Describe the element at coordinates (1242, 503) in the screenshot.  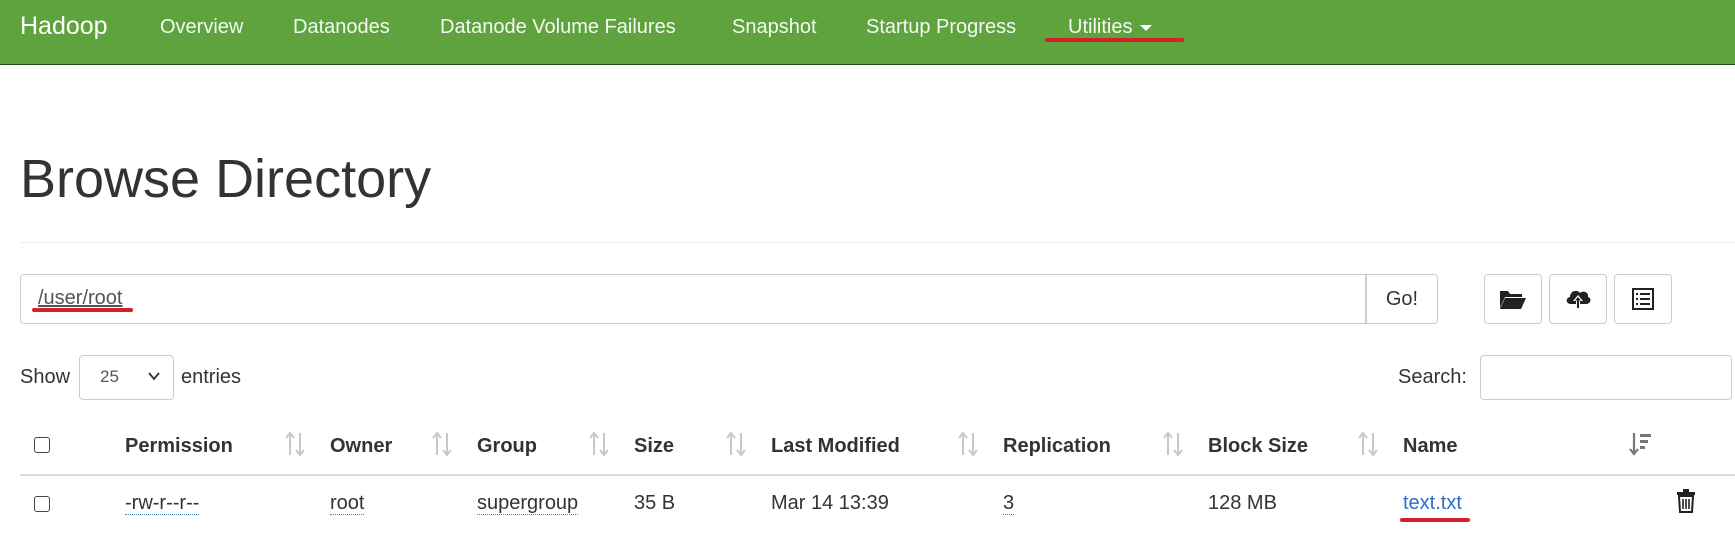
I see `cell-block-size: 128 MB` at that location.